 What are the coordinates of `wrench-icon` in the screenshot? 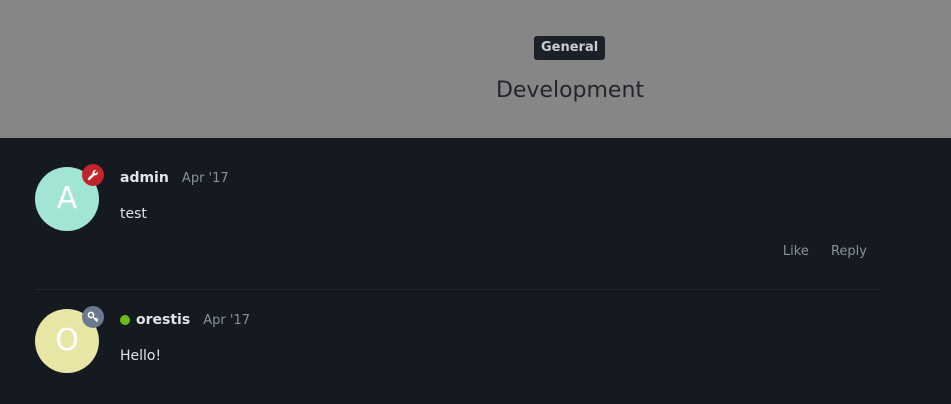 It's located at (93, 175).